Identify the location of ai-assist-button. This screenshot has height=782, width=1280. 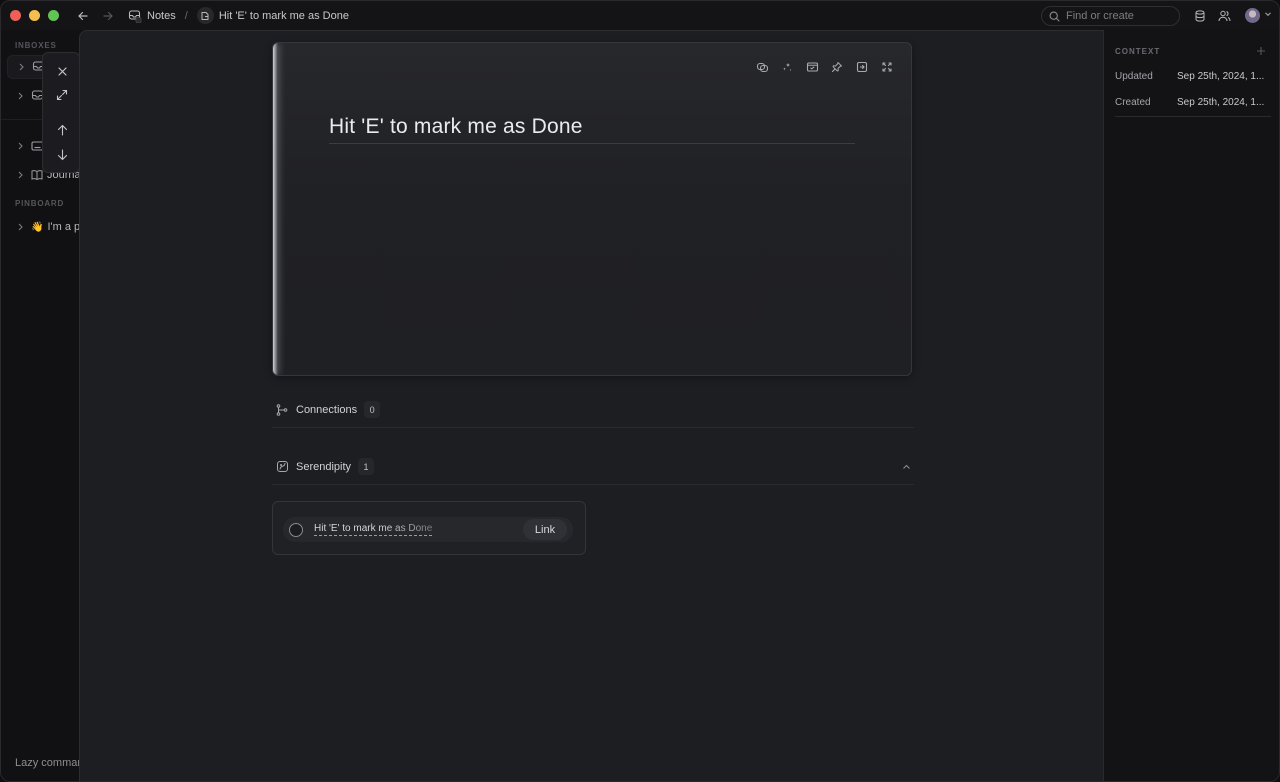
(787, 67).